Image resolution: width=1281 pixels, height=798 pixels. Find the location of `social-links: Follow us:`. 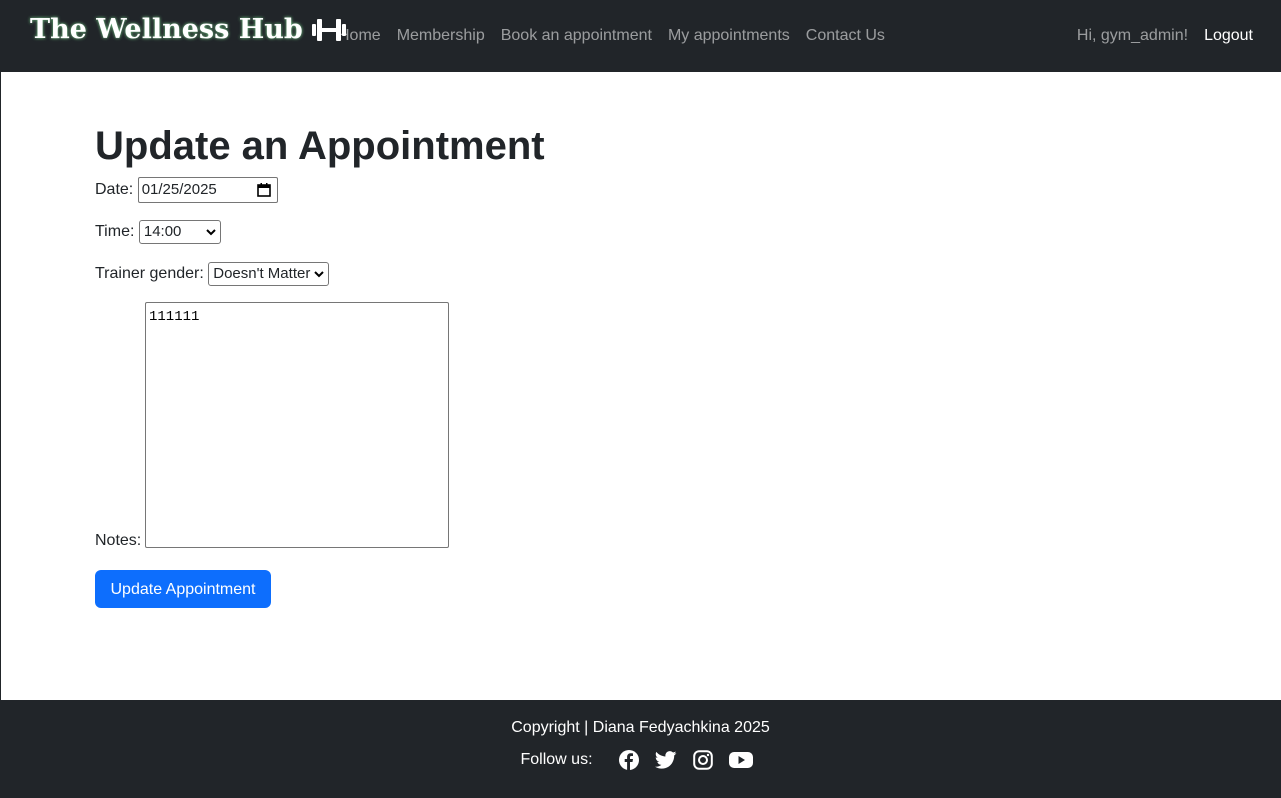

social-links: Follow us: is located at coordinates (640, 760).